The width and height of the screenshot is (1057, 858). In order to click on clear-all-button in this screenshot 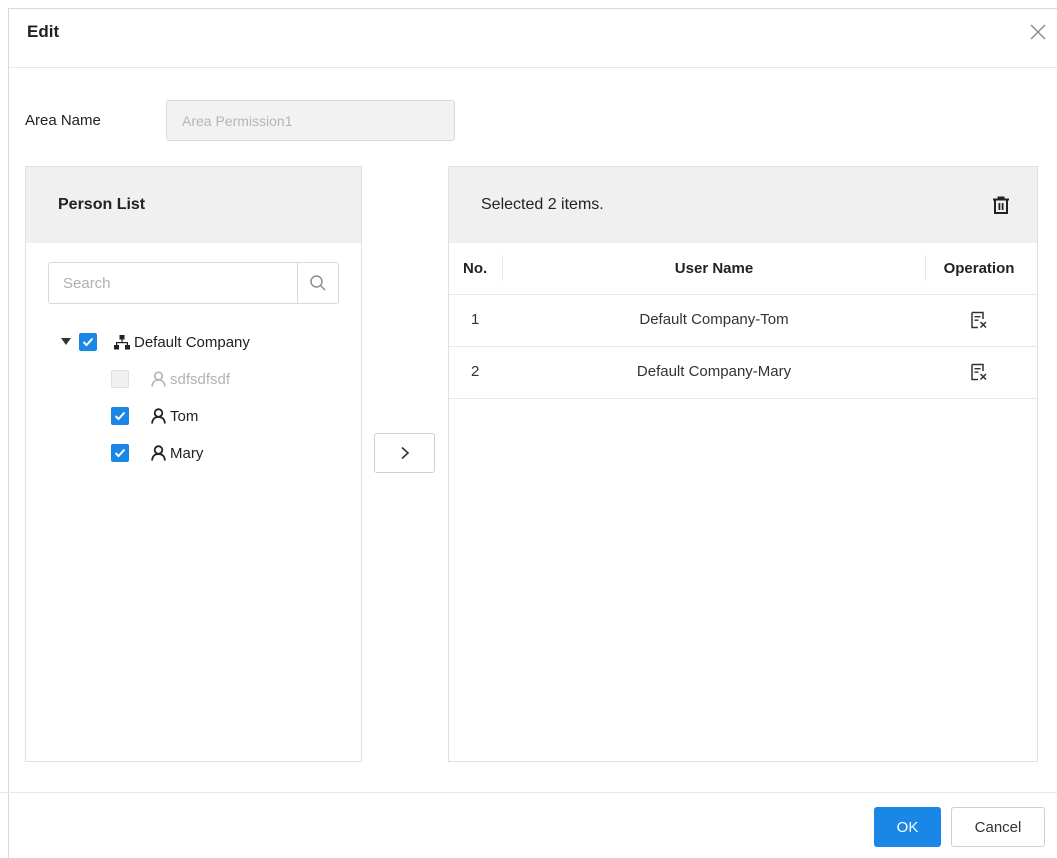, I will do `click(1001, 205)`.